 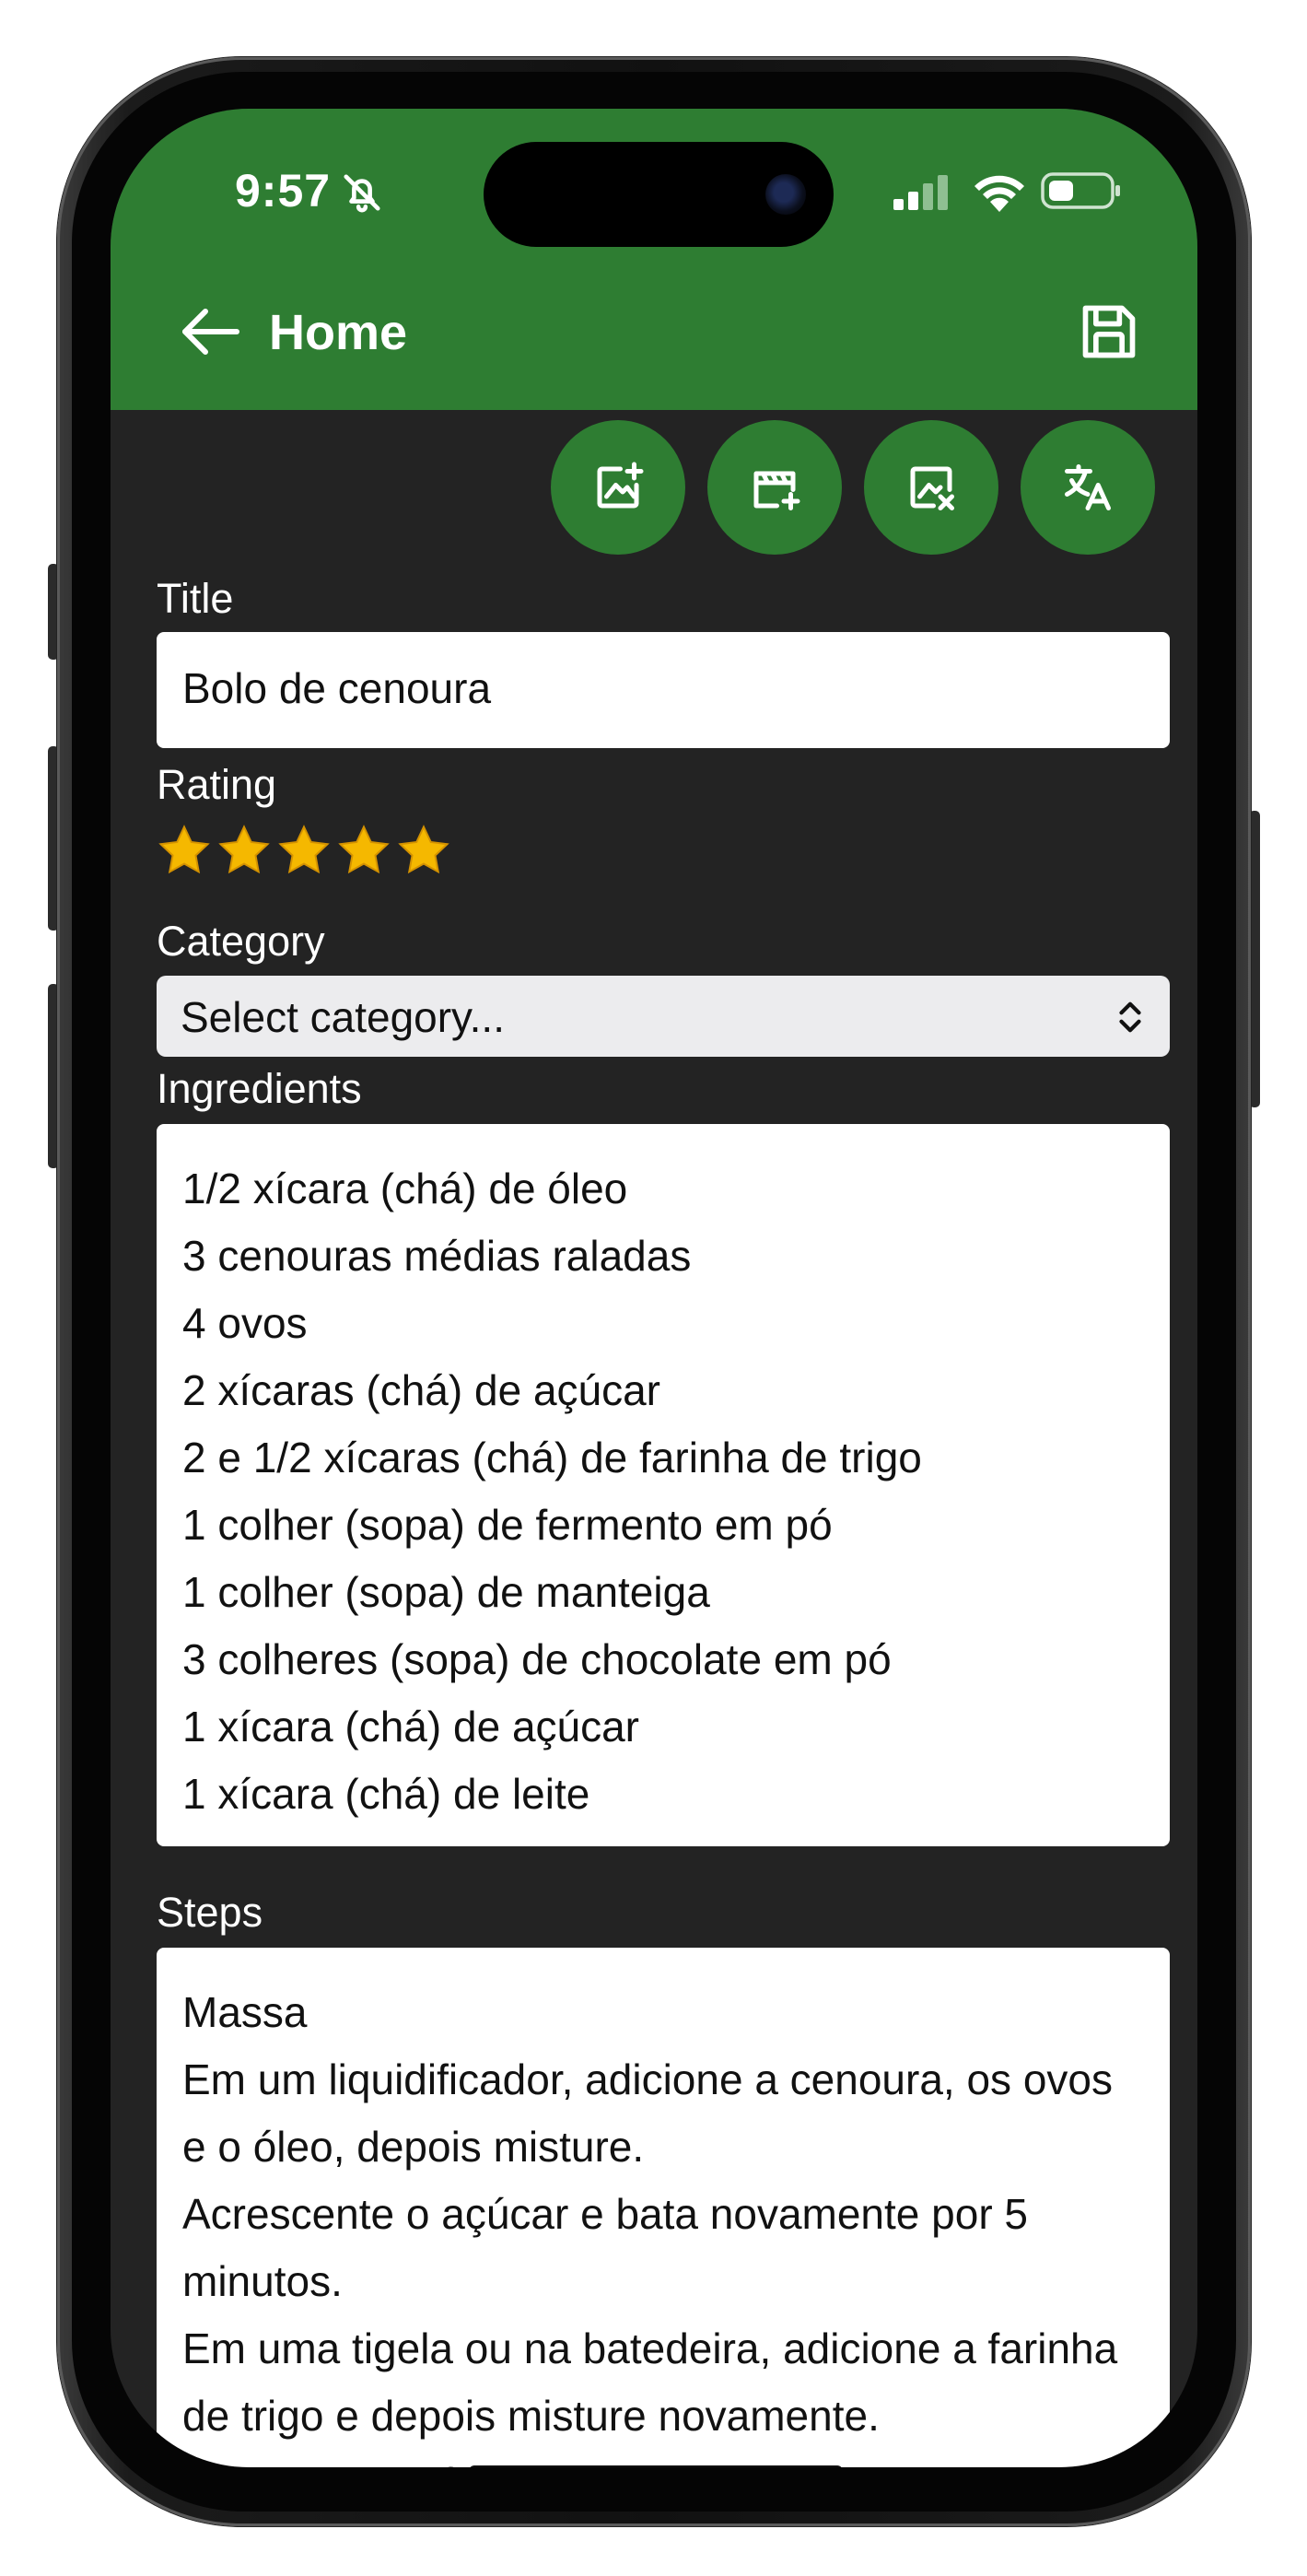 I want to click on status-time: 9:57, so click(x=283, y=191).